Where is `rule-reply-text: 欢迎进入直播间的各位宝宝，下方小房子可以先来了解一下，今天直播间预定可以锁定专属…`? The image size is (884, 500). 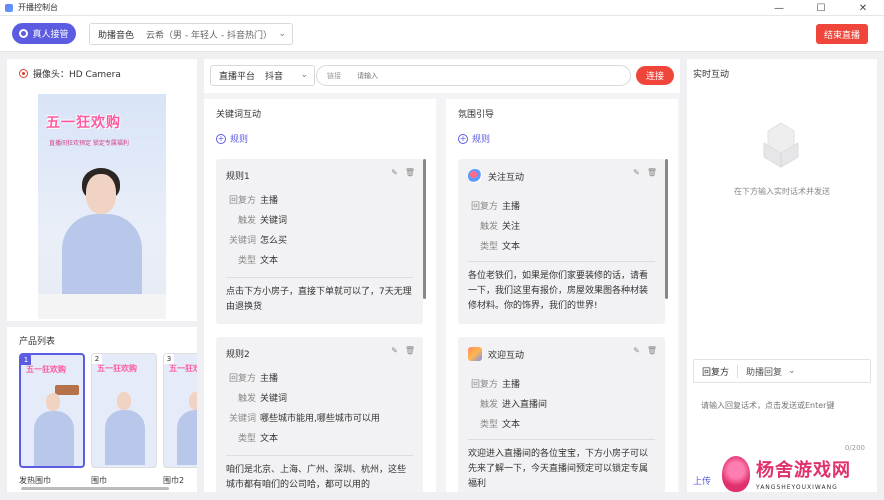
rule-reply-text: 欢迎进入直播间的各位宝宝，下方小房子可以先来了解一下，今天直播间预定可以锁定专属… is located at coordinates (558, 469).